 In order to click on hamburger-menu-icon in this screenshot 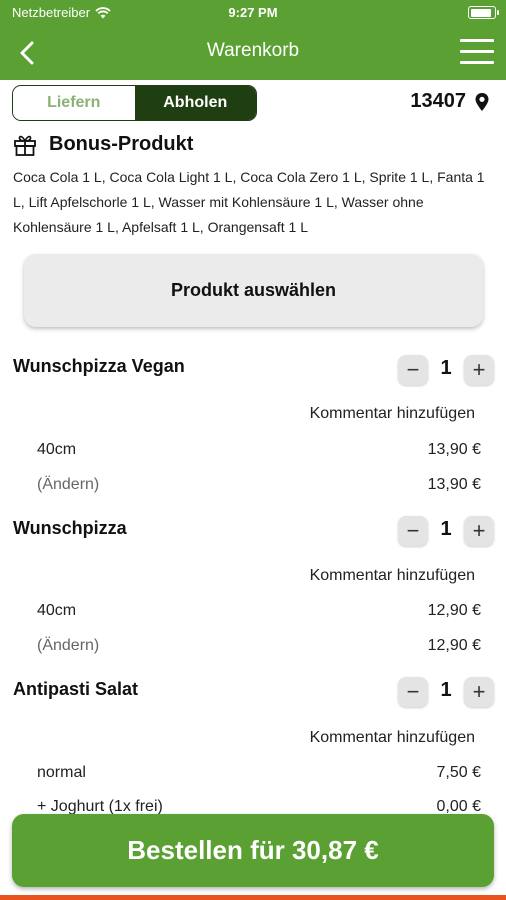, I will do `click(477, 52)`.